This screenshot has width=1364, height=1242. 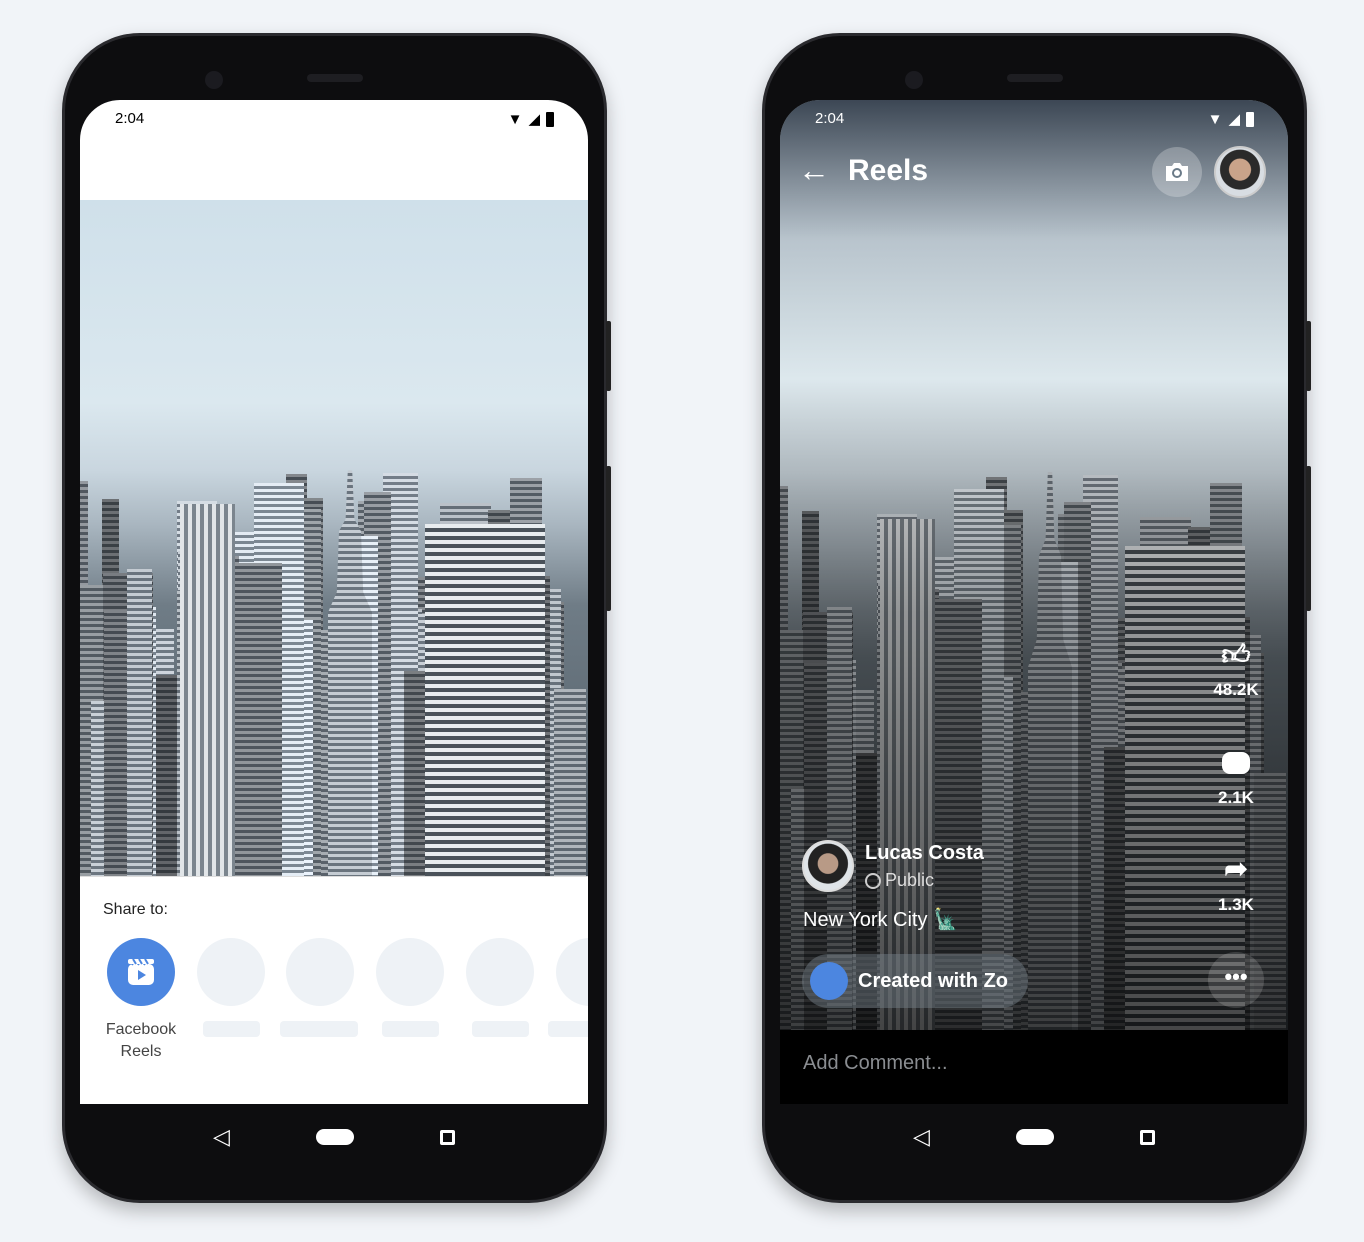 I want to click on reels-title: Reels, so click(x=888, y=170).